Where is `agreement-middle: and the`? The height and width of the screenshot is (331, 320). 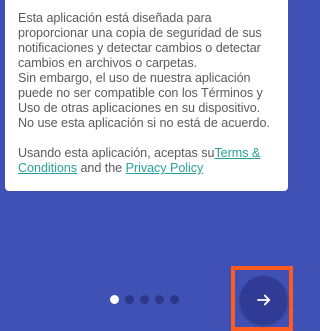
agreement-middle: and the is located at coordinates (101, 168).